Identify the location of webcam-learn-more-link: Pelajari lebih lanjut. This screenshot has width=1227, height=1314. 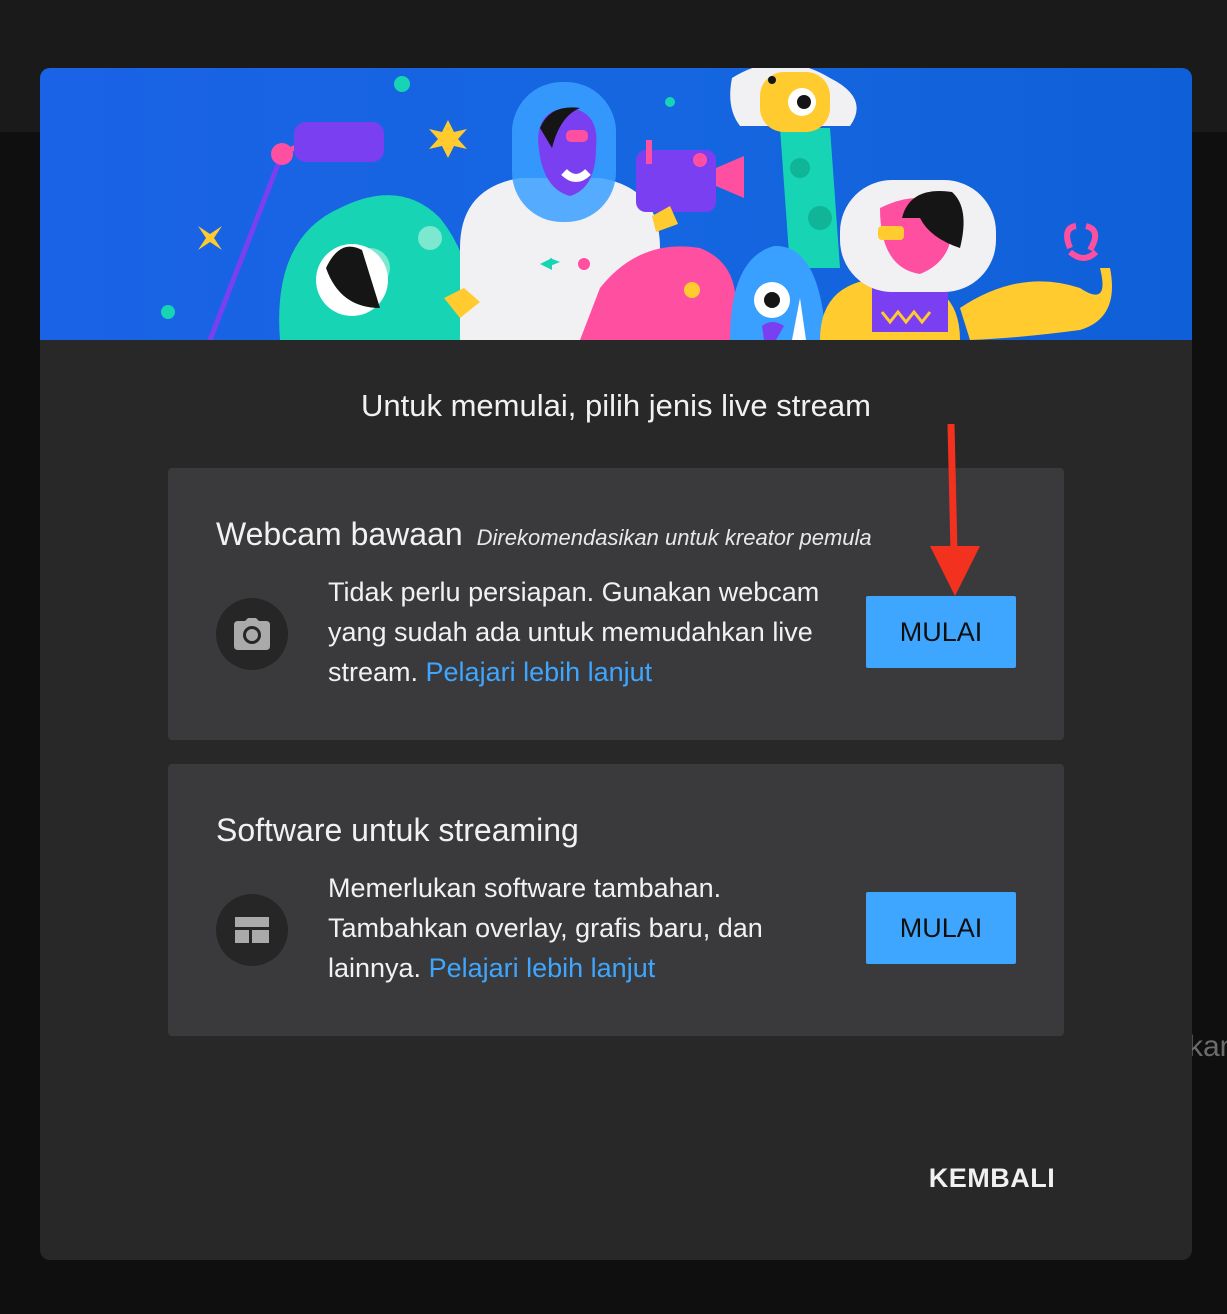
(539, 672).